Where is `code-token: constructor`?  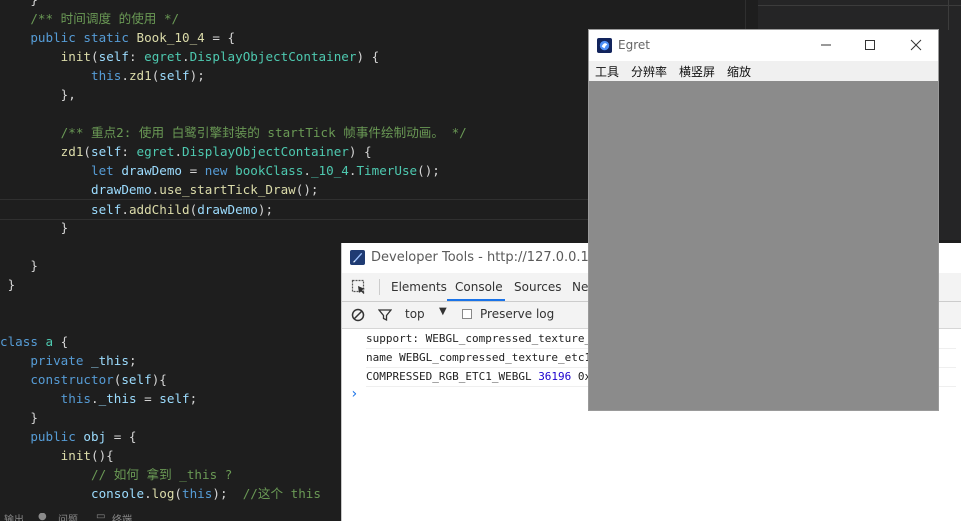 code-token: constructor is located at coordinates (72, 379).